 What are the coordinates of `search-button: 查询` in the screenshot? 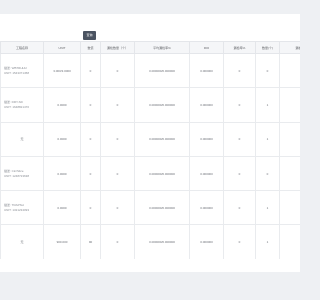 It's located at (89, 35).